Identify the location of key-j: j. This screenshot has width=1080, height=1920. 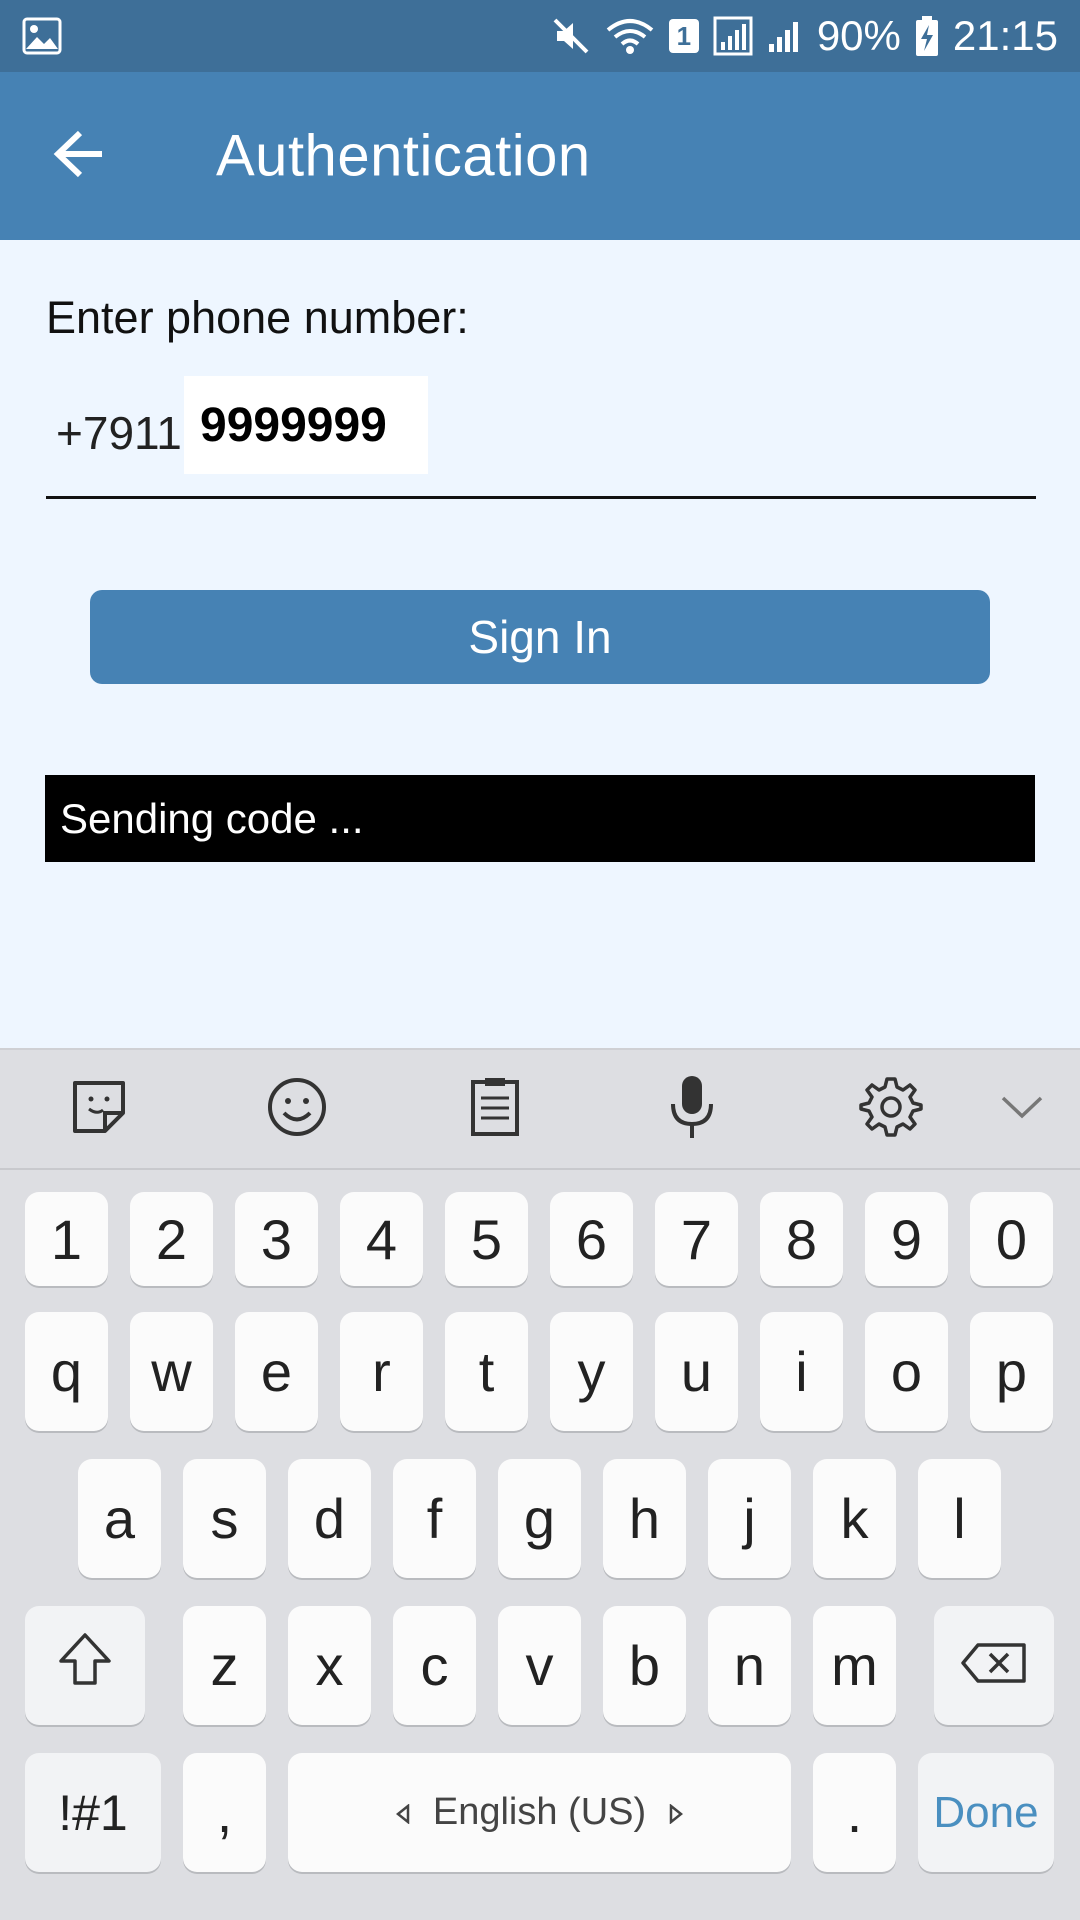
(749, 1518).